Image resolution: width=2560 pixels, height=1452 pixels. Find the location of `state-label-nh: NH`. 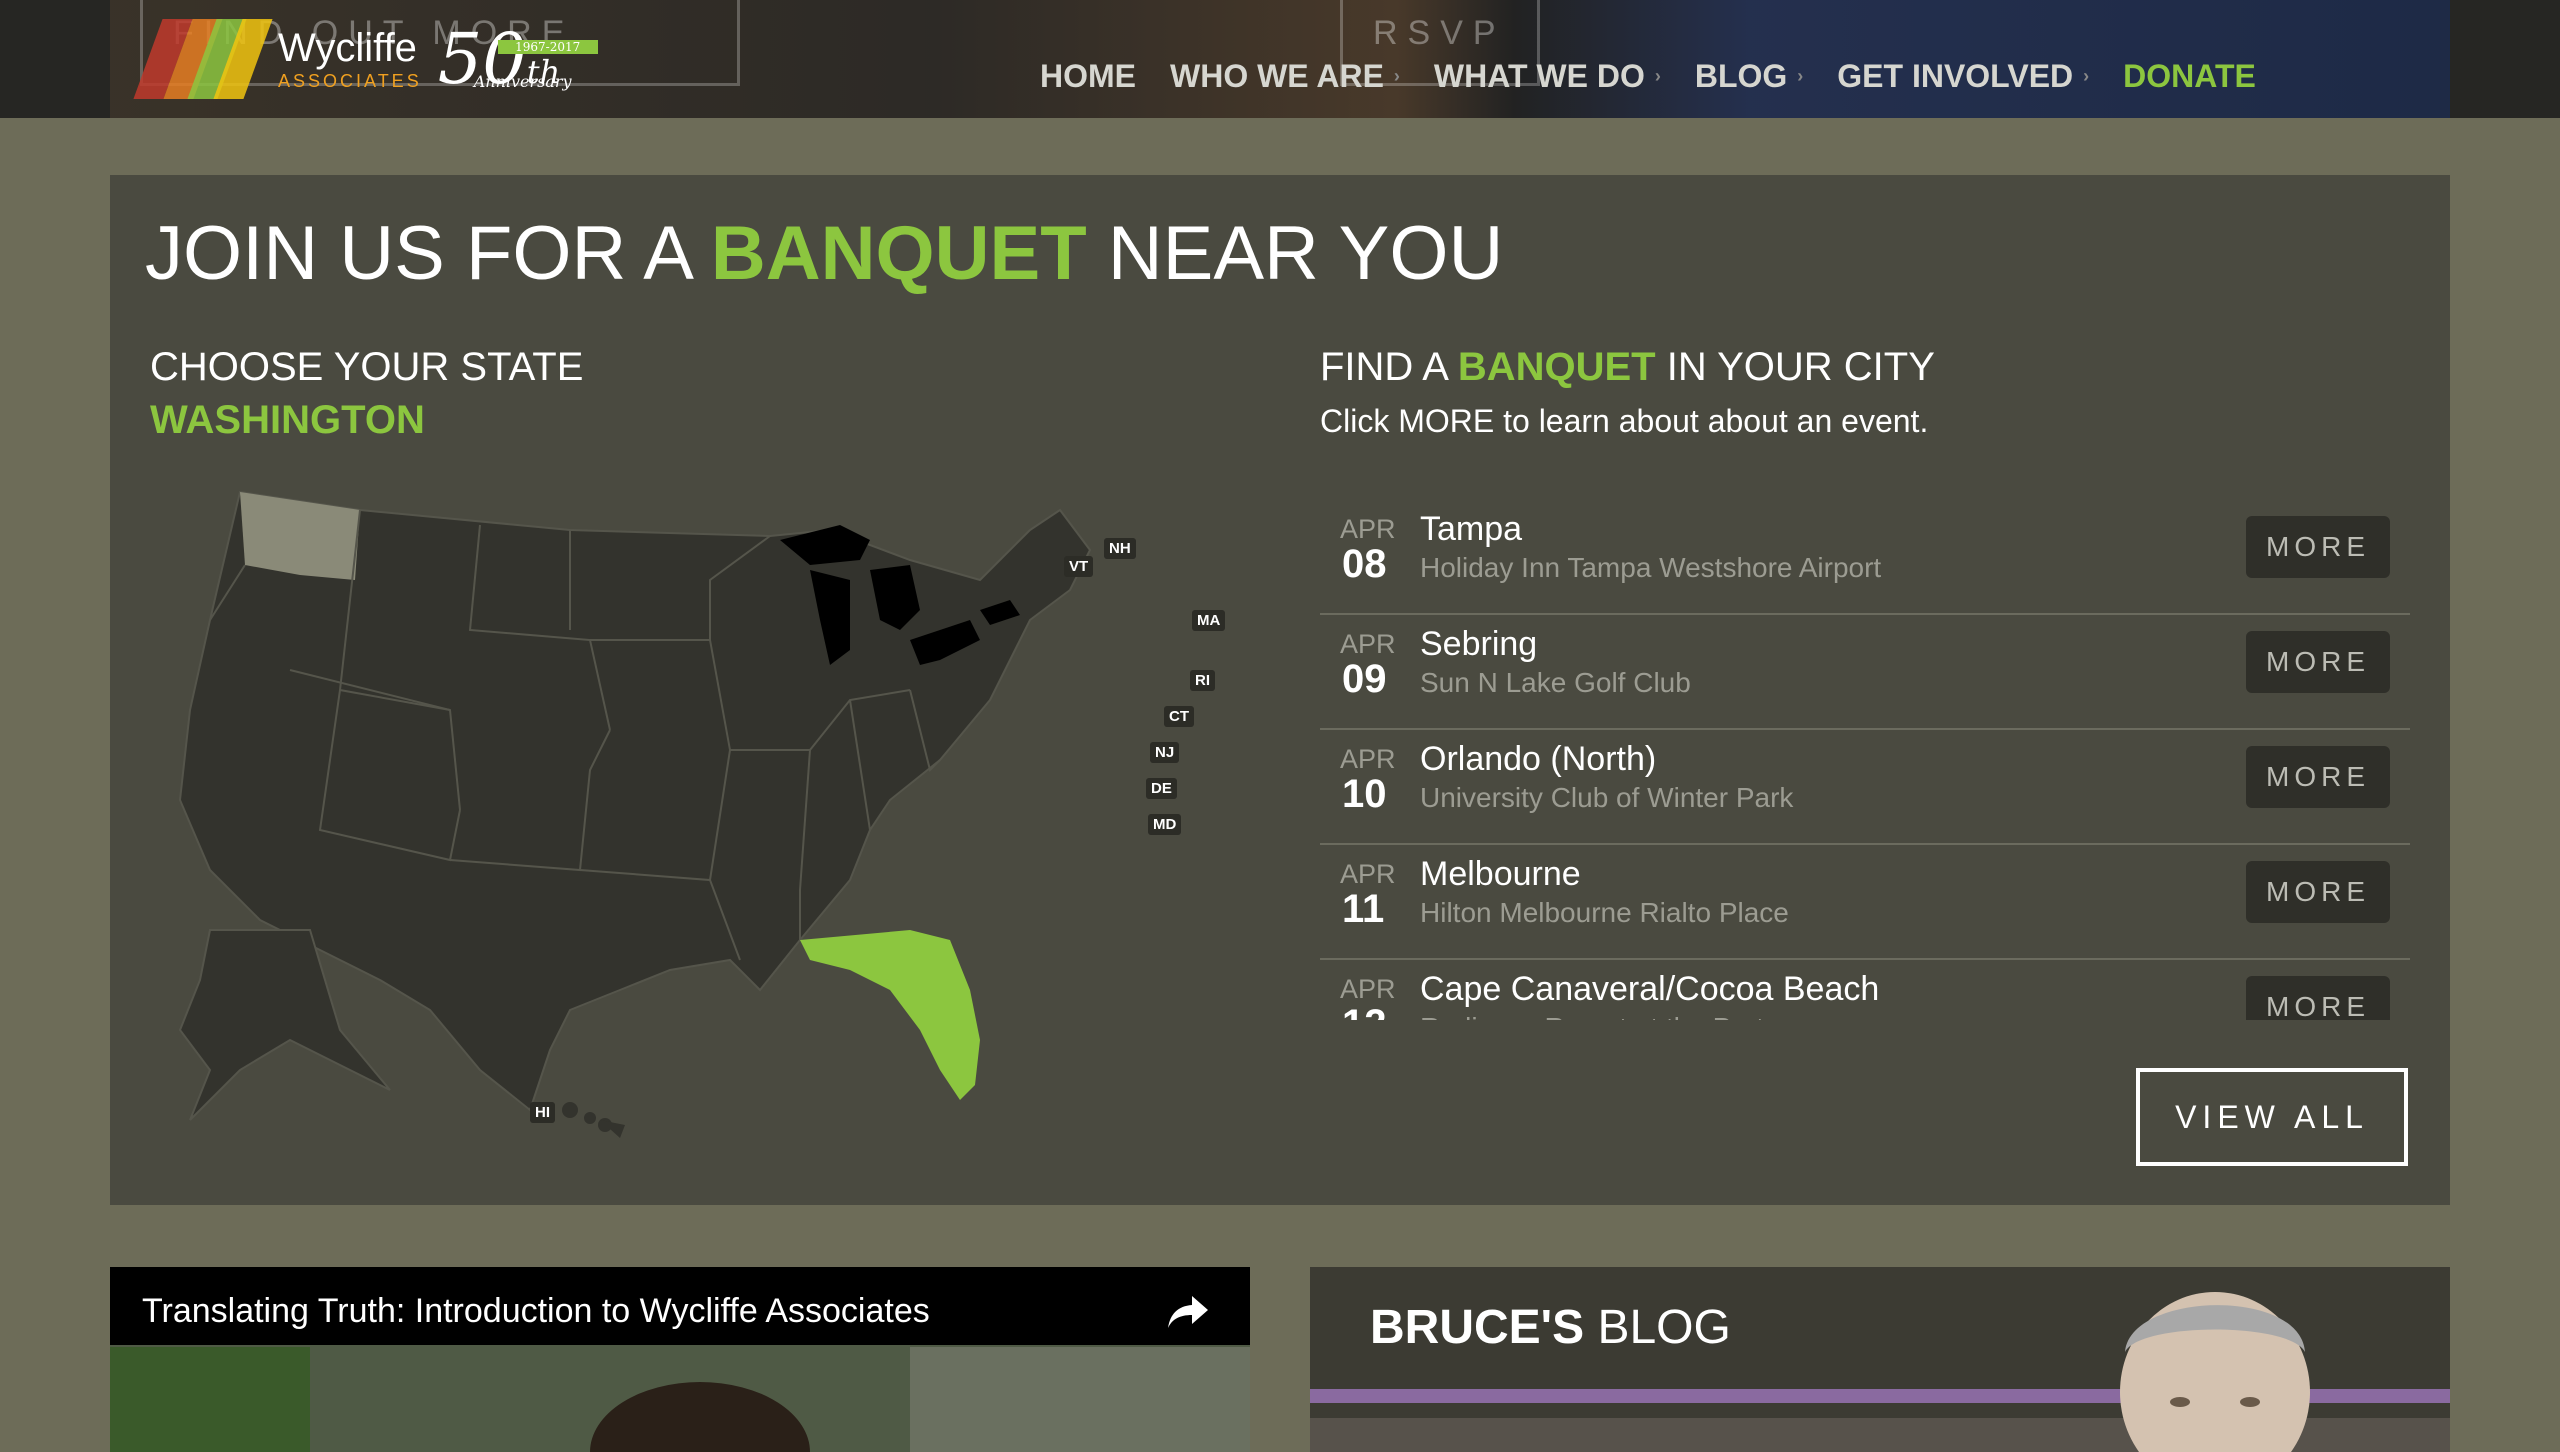

state-label-nh: NH is located at coordinates (1120, 548).